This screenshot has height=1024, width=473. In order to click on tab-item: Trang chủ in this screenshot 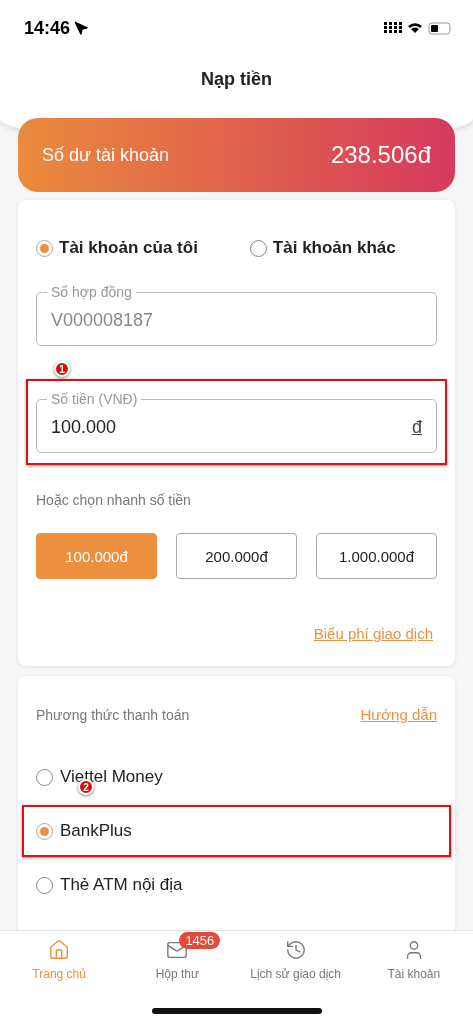, I will do `click(59, 960)`.